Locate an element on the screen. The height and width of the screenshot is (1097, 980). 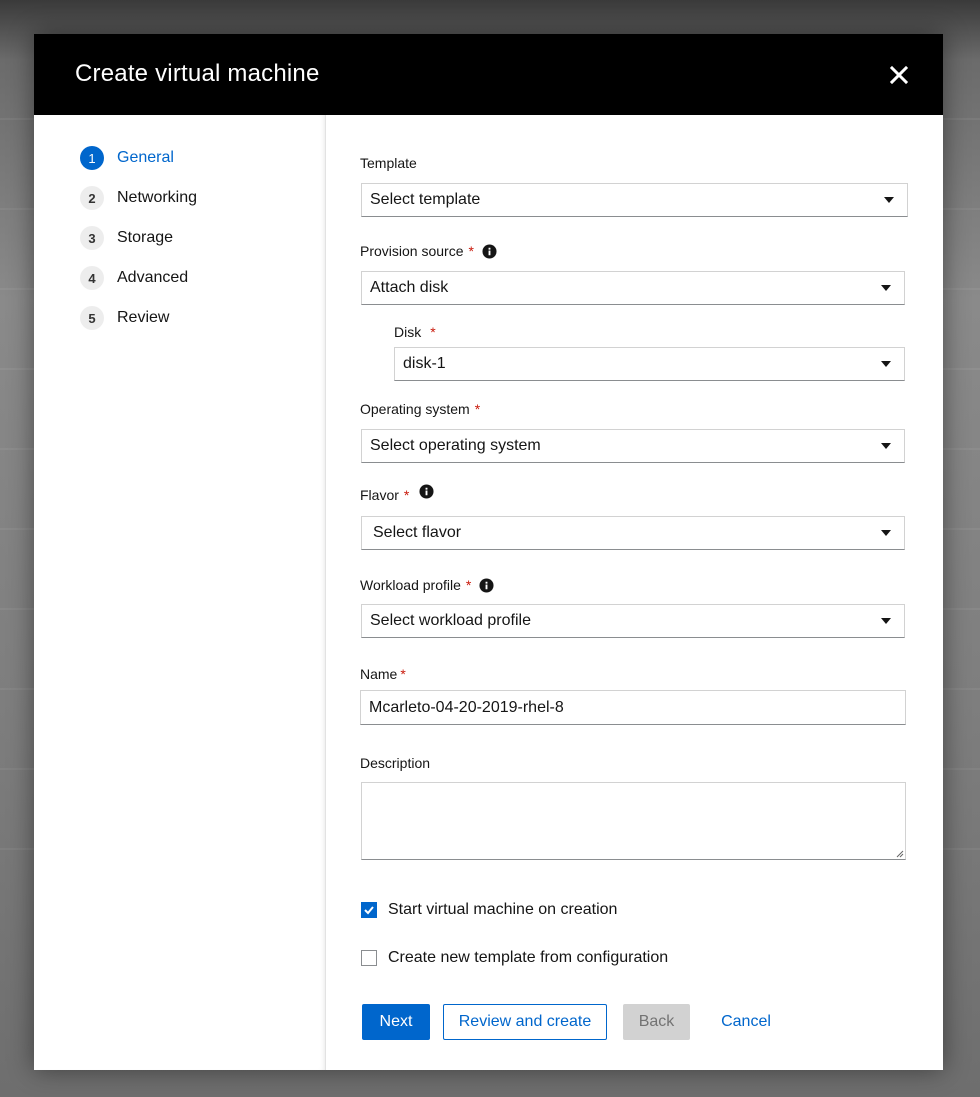
flavor-select: Select flavor is located at coordinates (633, 533).